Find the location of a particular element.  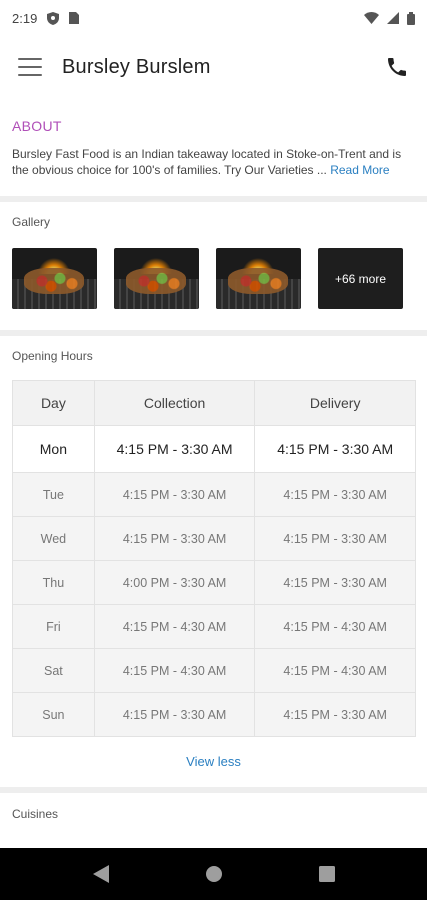

battery-icon is located at coordinates (411, 18).